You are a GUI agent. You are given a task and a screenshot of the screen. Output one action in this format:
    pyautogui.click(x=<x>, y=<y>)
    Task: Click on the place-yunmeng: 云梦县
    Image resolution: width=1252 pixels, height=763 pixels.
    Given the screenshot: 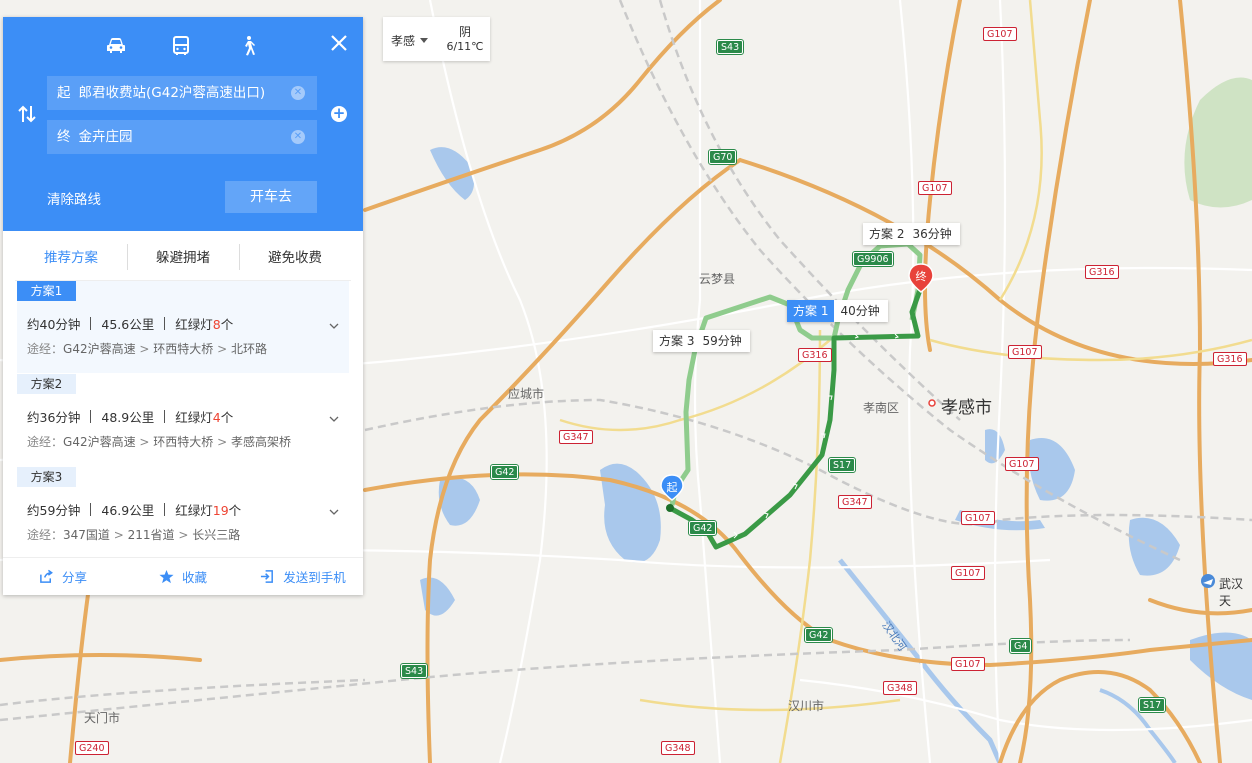 What is the action you would take?
    pyautogui.click(x=717, y=279)
    